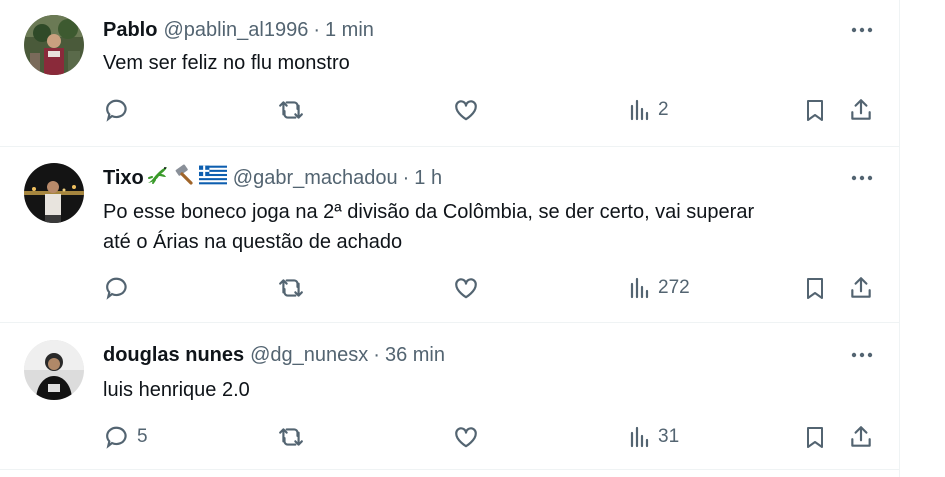  I want to click on views-button: 272, so click(659, 288).